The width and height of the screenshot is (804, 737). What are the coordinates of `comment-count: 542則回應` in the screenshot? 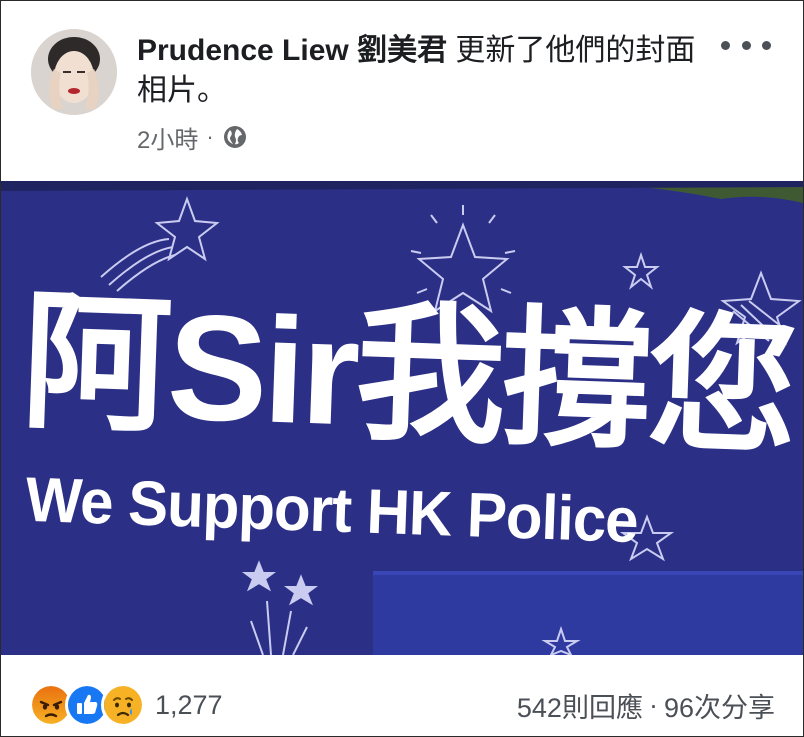 It's located at (580, 705).